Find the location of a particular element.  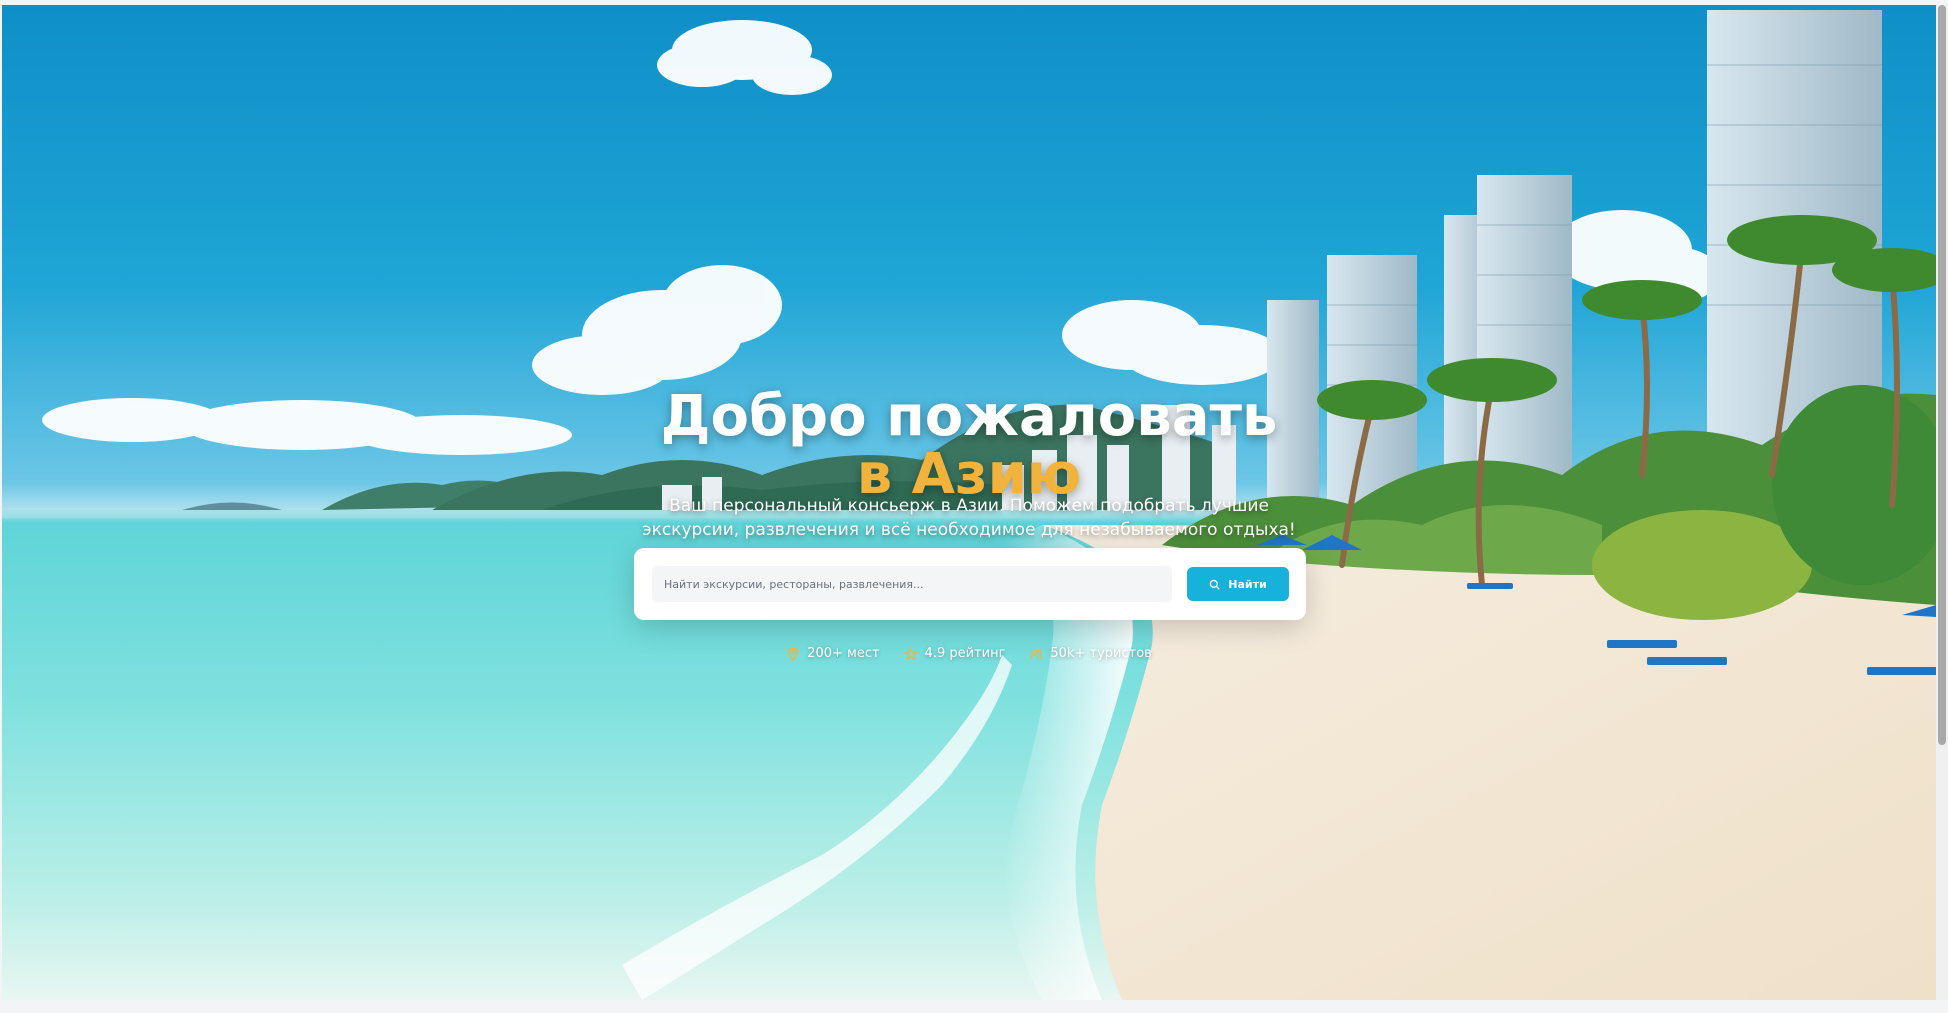

search-button: Найти is located at coordinates (1238, 584).